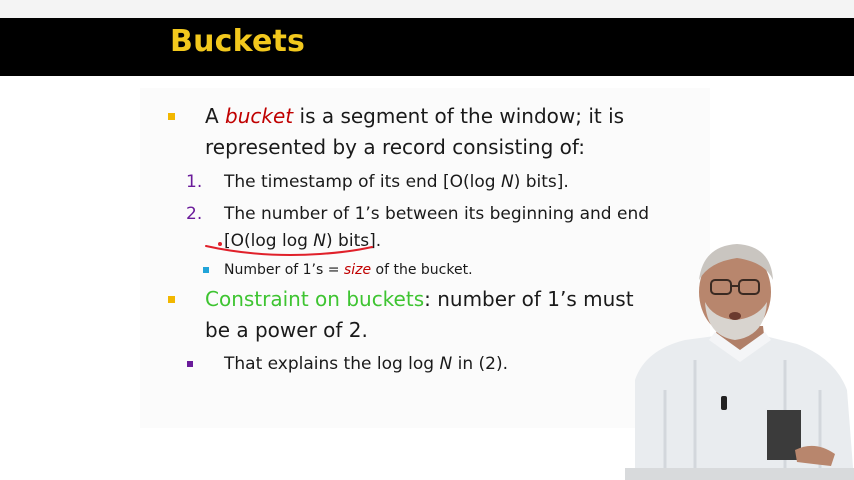  I want to click on text: That explains the log log, so click(332, 364).